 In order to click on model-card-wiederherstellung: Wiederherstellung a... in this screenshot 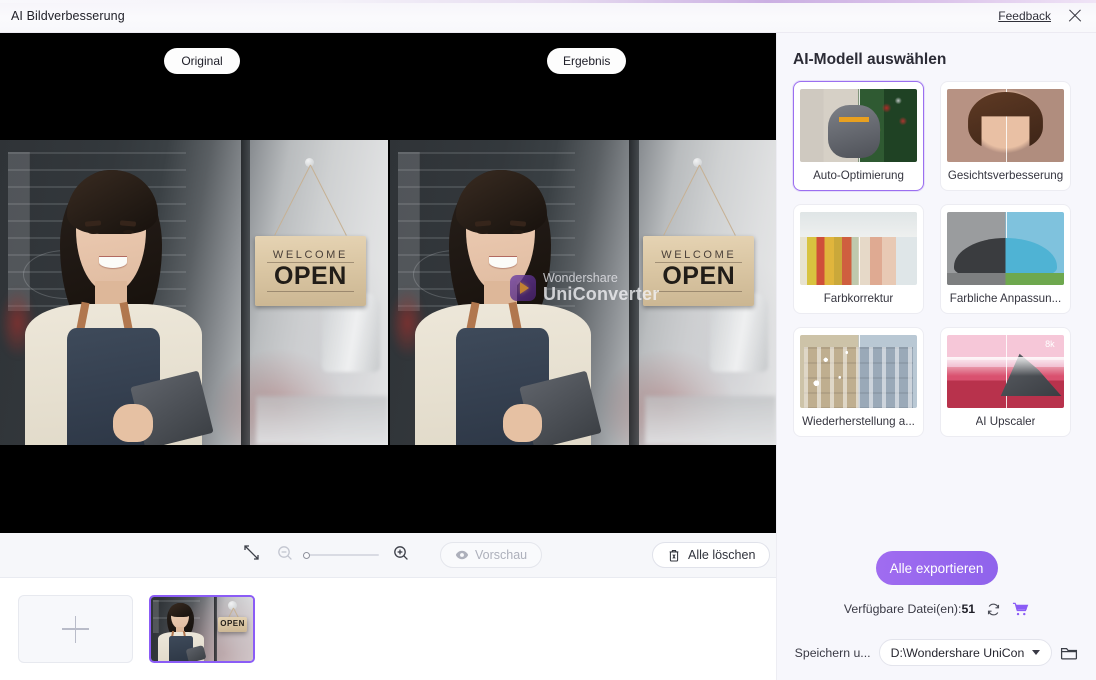, I will do `click(858, 382)`.